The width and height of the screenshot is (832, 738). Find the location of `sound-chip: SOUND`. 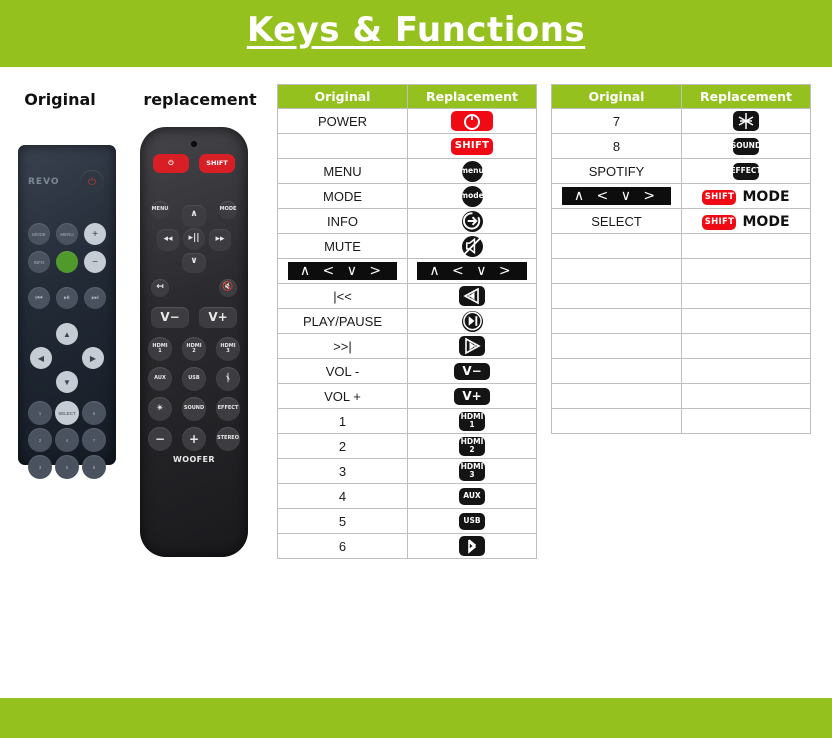

sound-chip: SOUND is located at coordinates (746, 146).